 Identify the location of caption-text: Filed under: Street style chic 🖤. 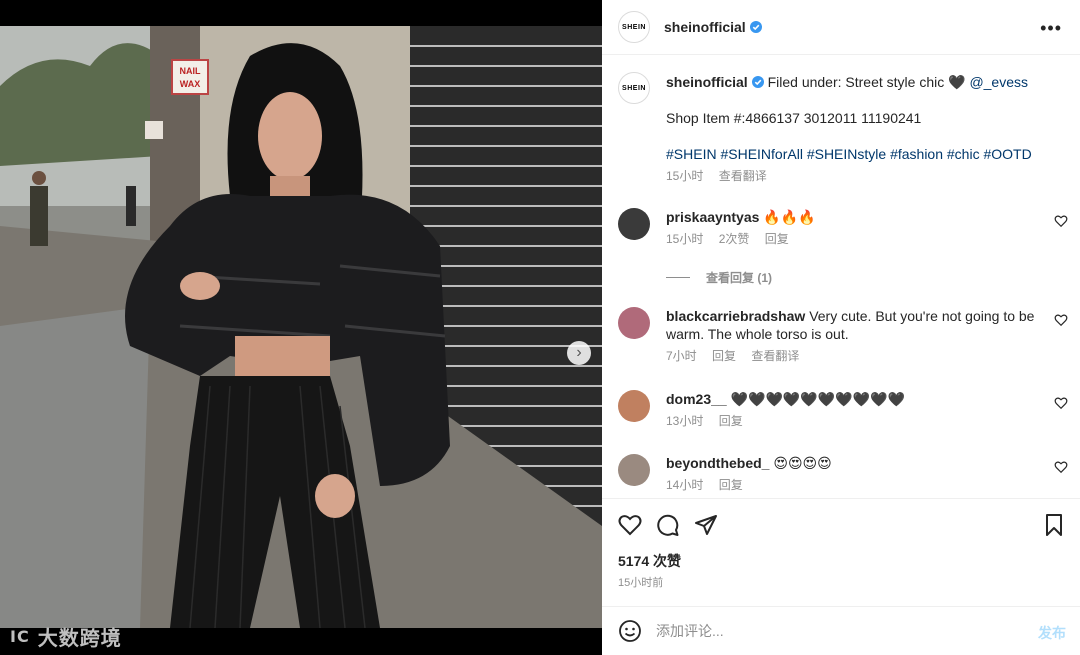
(866, 82).